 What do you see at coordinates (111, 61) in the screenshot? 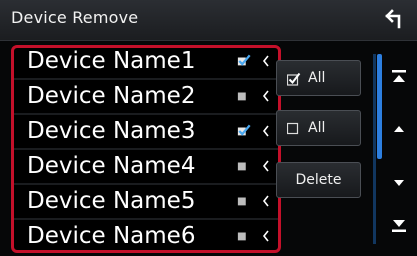
I see `device-name: Device Name1` at bounding box center [111, 61].